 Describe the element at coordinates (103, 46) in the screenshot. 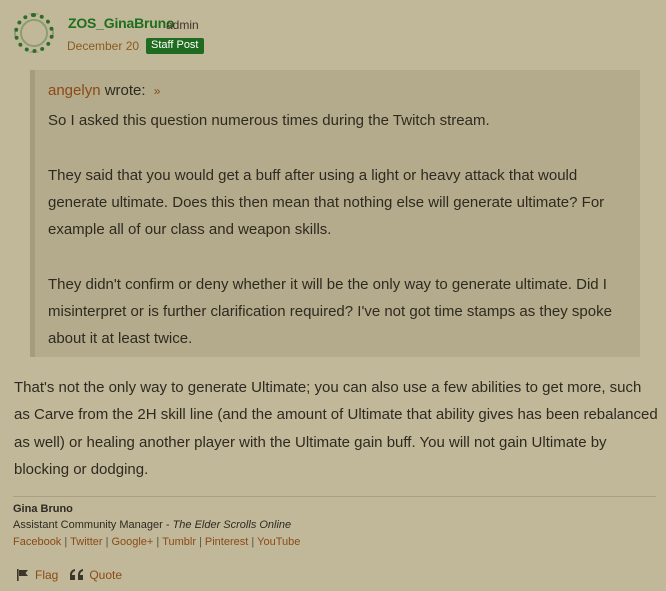

I see `post-date: December 20` at that location.